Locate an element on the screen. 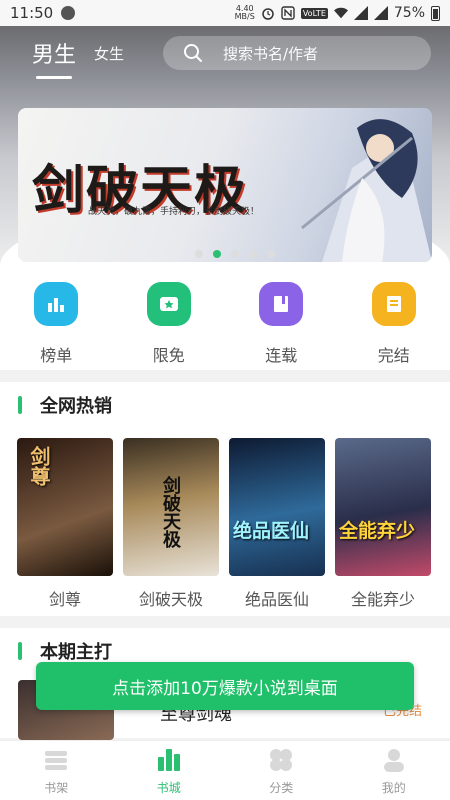  bookshelf-icon is located at coordinates (56, 760).